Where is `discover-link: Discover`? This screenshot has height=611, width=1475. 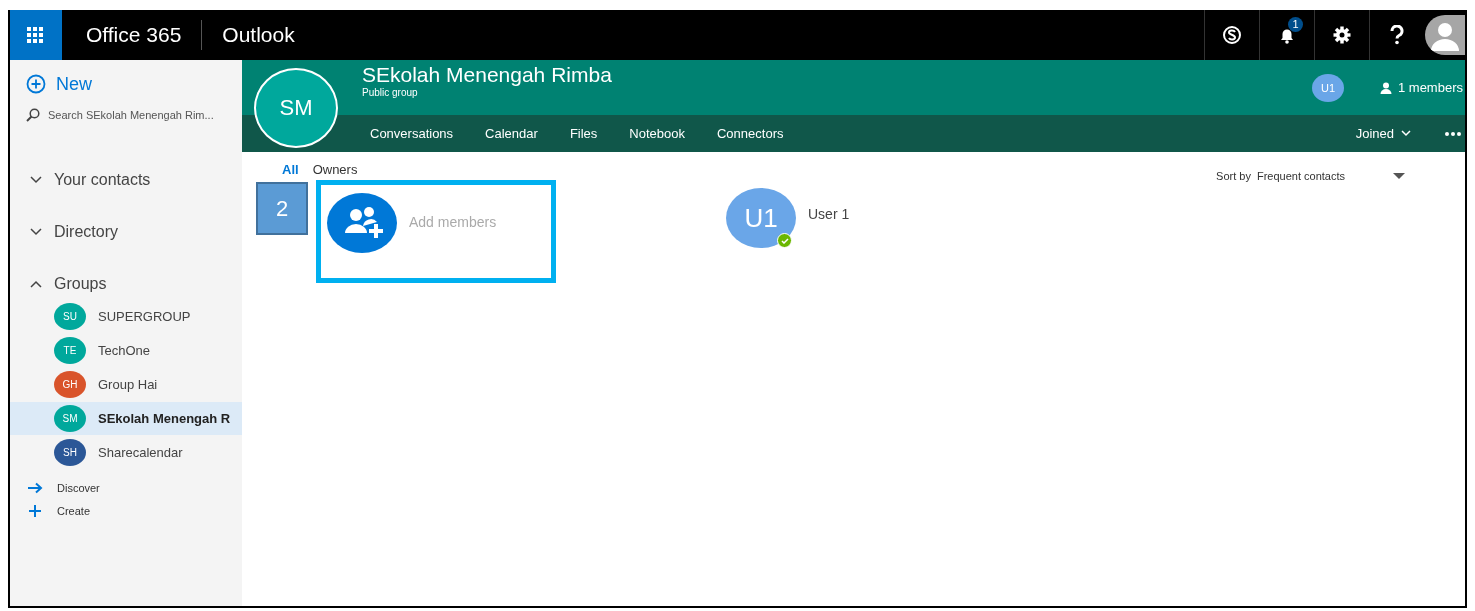
discover-link: Discover is located at coordinates (134, 487).